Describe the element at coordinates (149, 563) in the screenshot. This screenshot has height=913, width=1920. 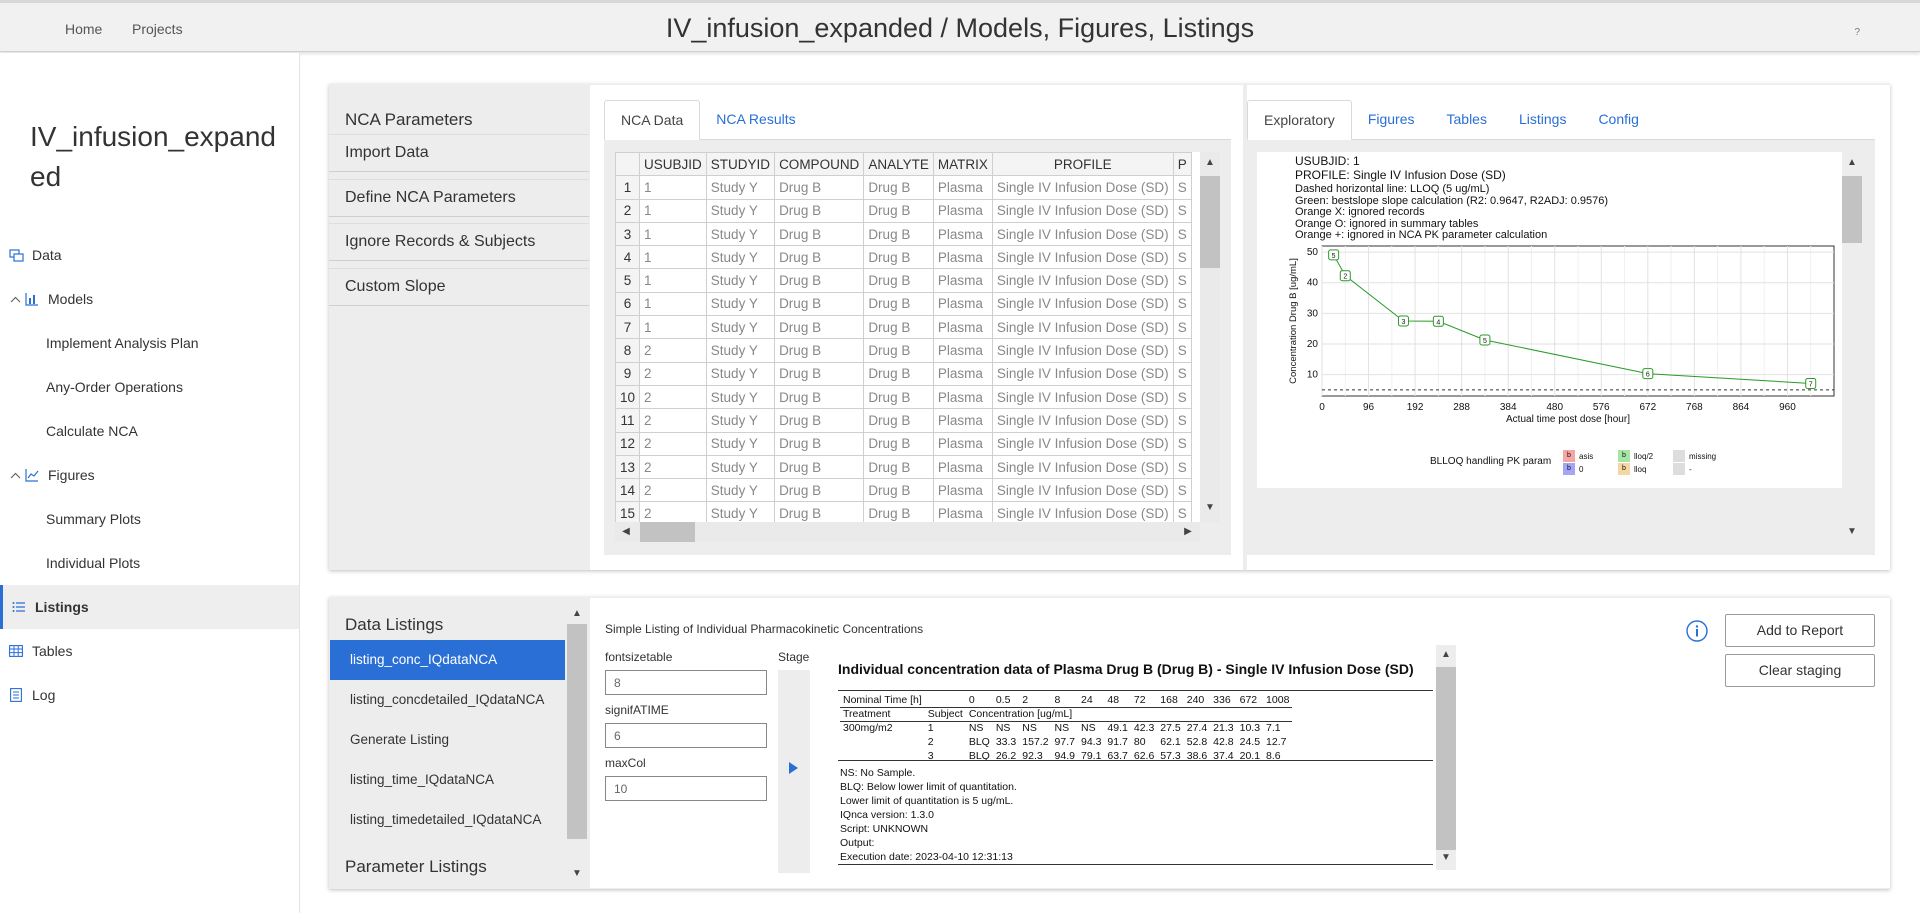
I see `sidebar-item-individual-plots: Individual Plots` at that location.